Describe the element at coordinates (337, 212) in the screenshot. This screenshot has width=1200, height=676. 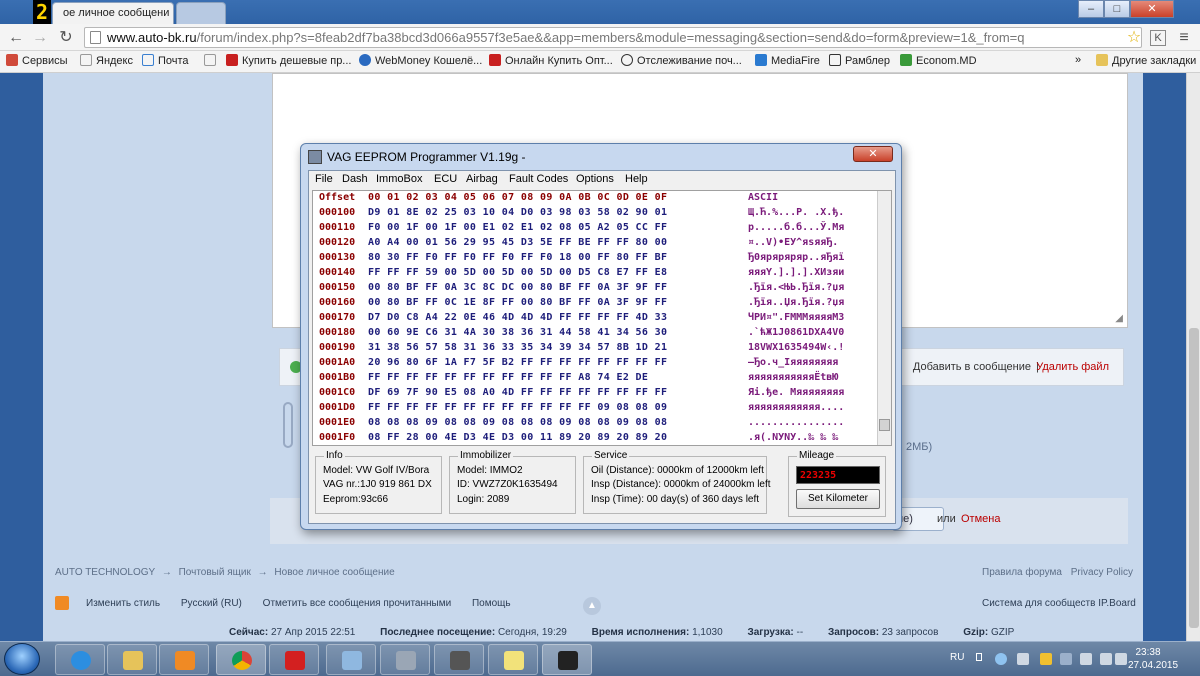
I see `hex-offset: 000100` at that location.